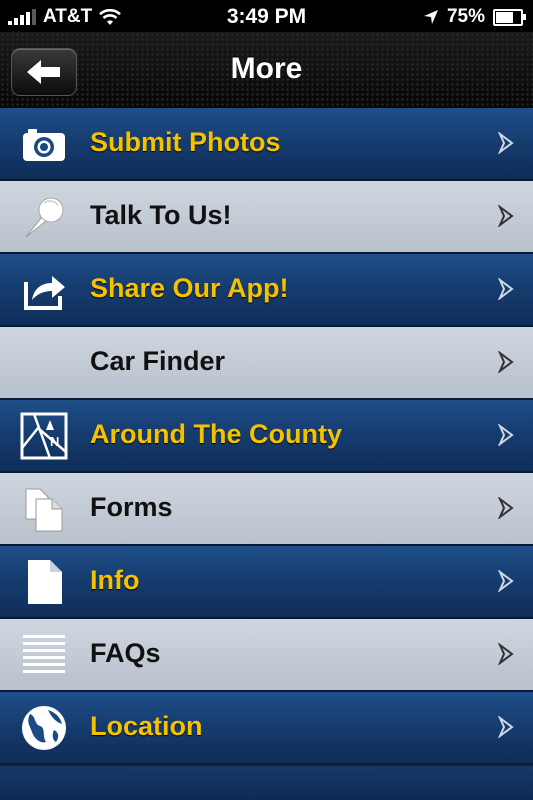 The width and height of the screenshot is (533, 800). What do you see at coordinates (266, 783) in the screenshot?
I see `list-footer` at bounding box center [266, 783].